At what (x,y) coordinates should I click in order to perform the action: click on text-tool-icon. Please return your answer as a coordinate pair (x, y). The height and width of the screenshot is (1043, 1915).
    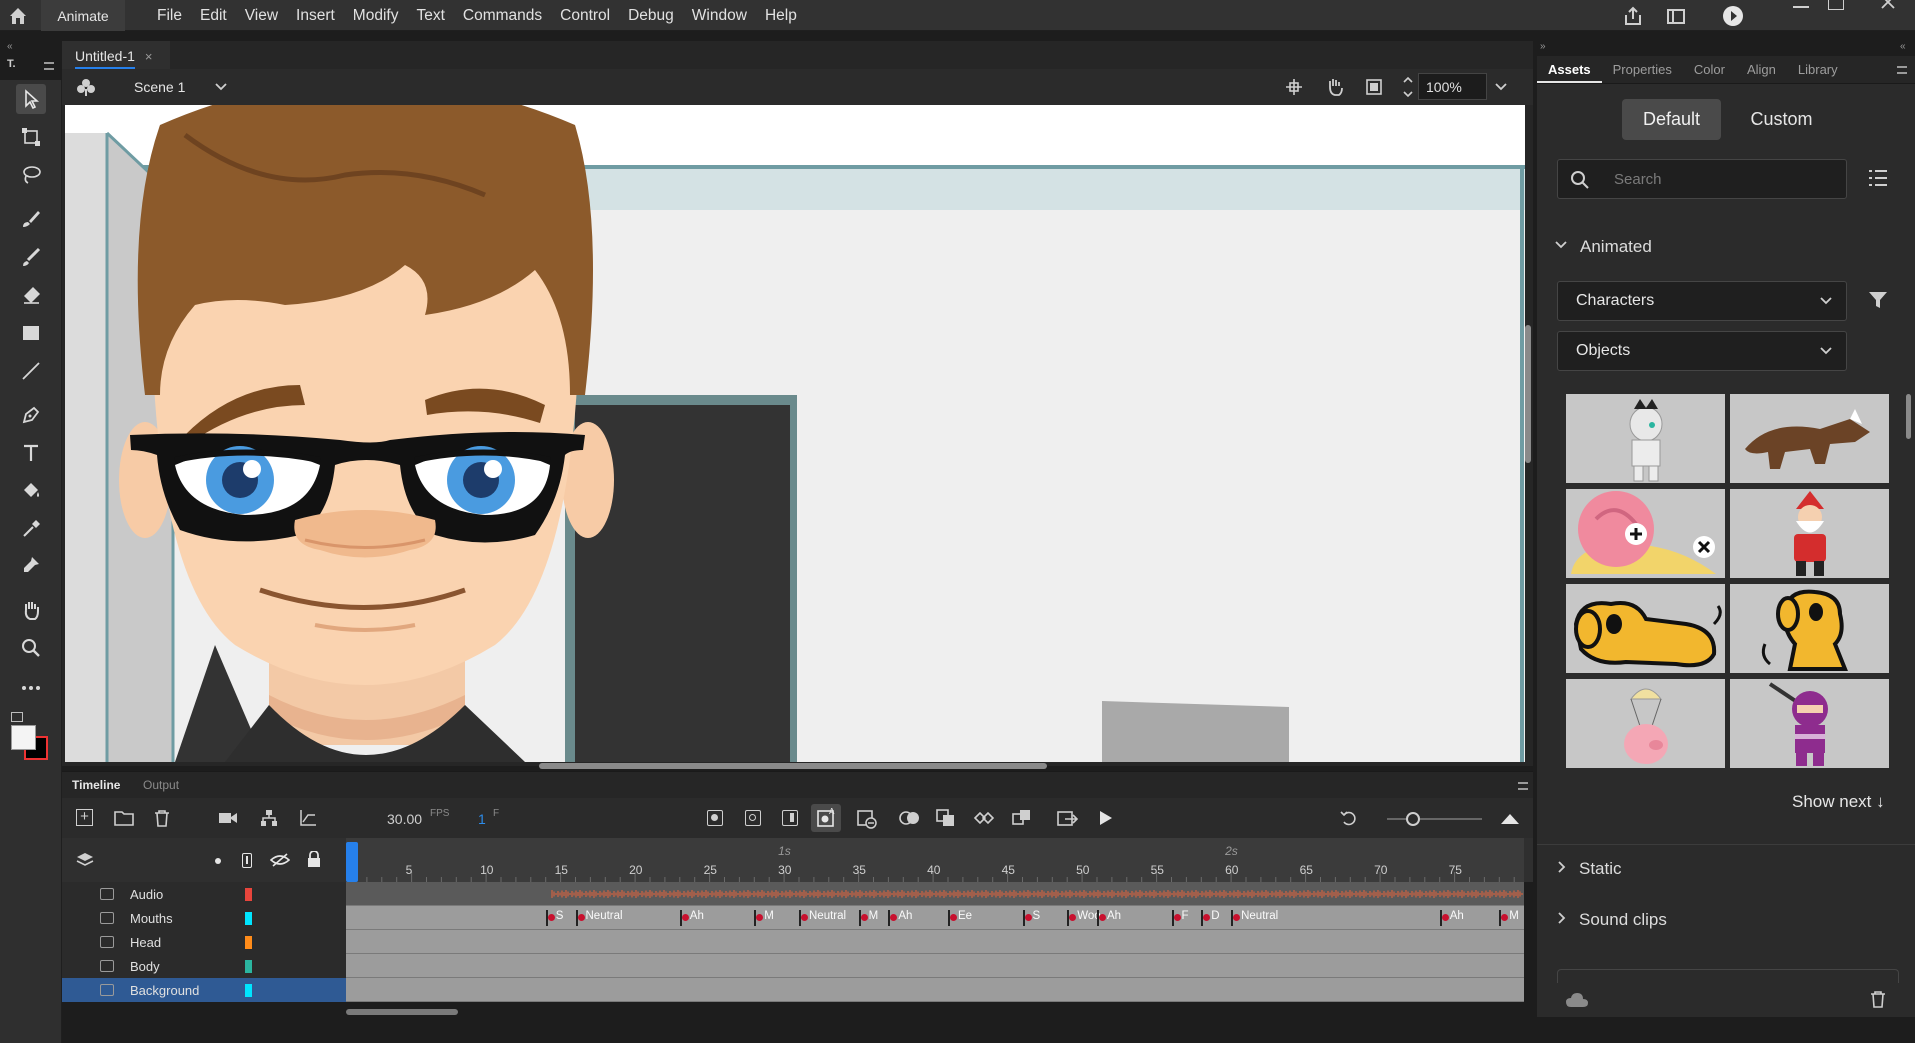
    Looking at the image, I should click on (31, 453).